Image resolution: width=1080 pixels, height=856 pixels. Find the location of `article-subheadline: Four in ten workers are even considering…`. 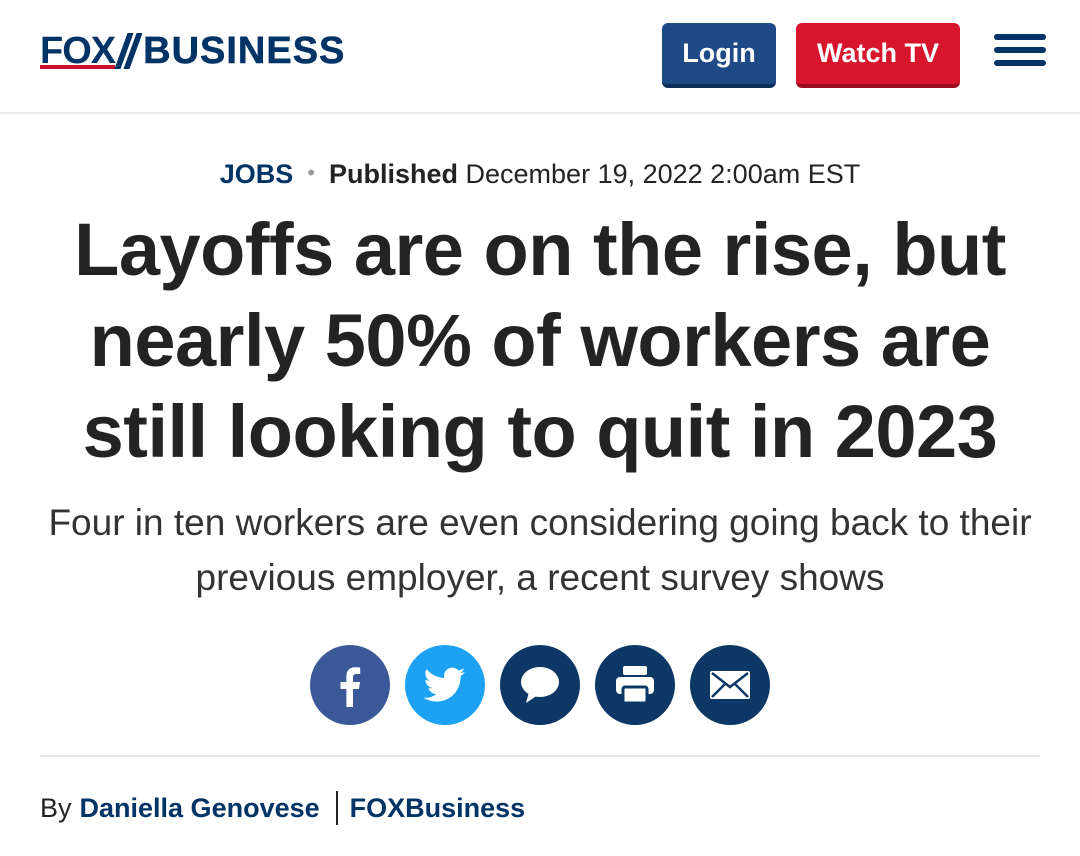

article-subheadline: Four in ten workers are even considering… is located at coordinates (540, 550).